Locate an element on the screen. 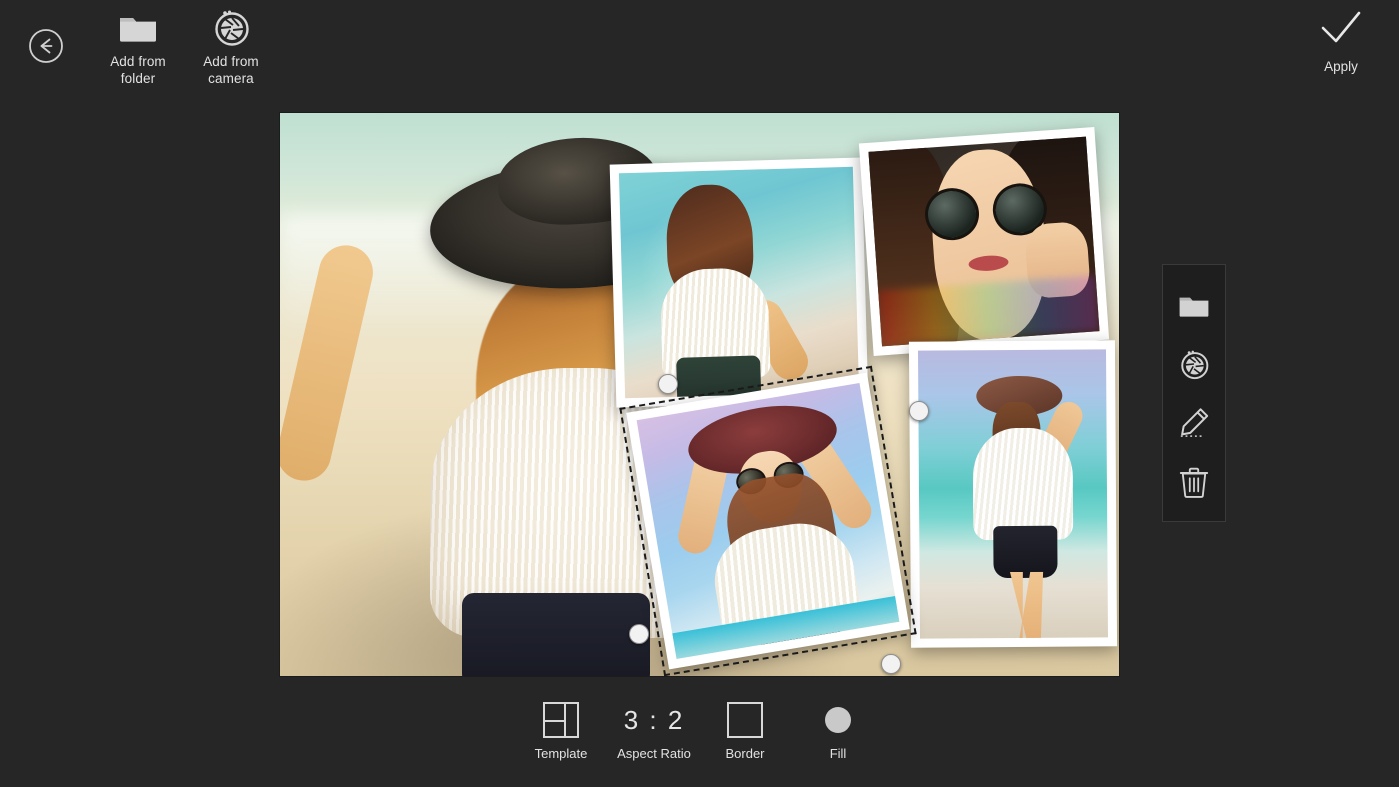 The height and width of the screenshot is (787, 1399). back-button is located at coordinates (46, 46).